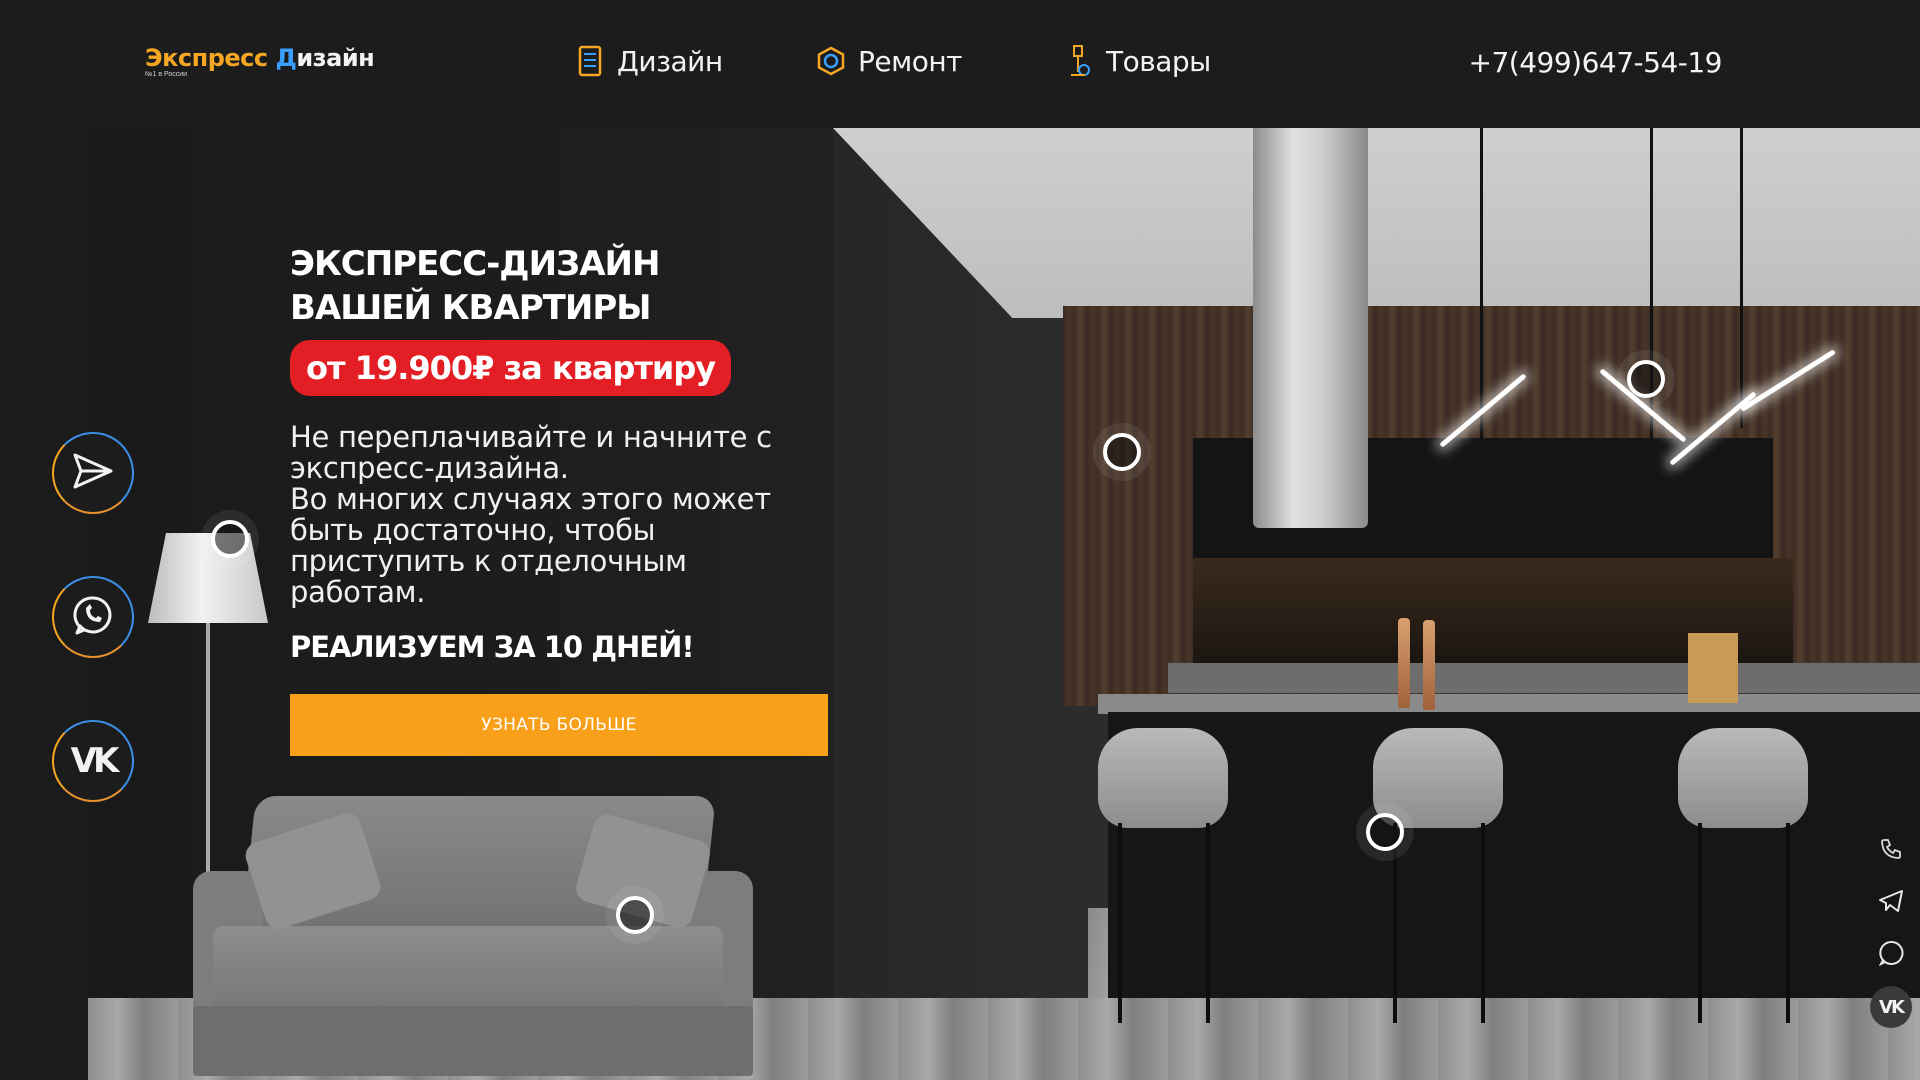  Describe the element at coordinates (286, 58) in the screenshot. I see `logo-accent-letter: Д` at that location.